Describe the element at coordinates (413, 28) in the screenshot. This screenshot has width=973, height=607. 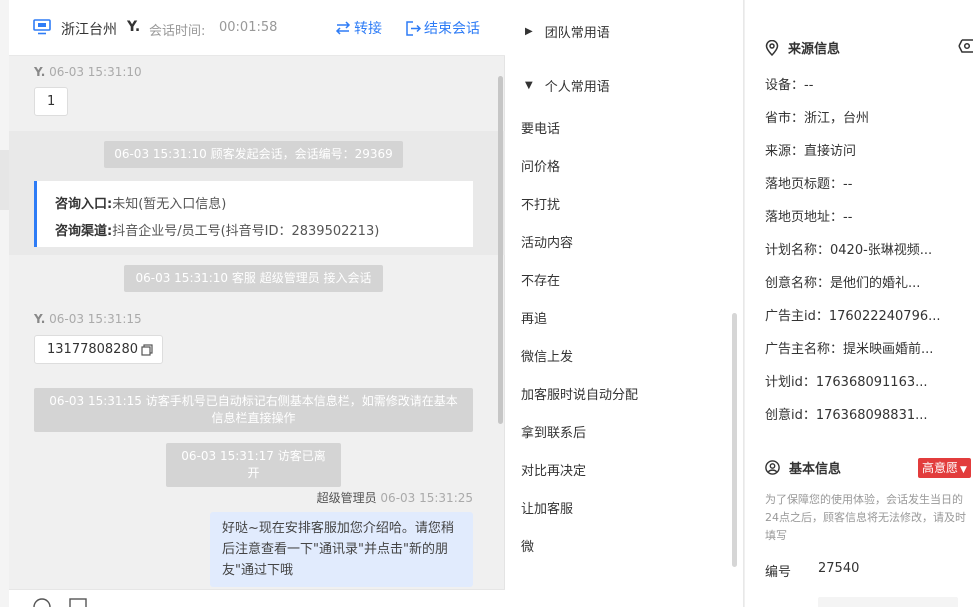
I see `exit-icon` at that location.